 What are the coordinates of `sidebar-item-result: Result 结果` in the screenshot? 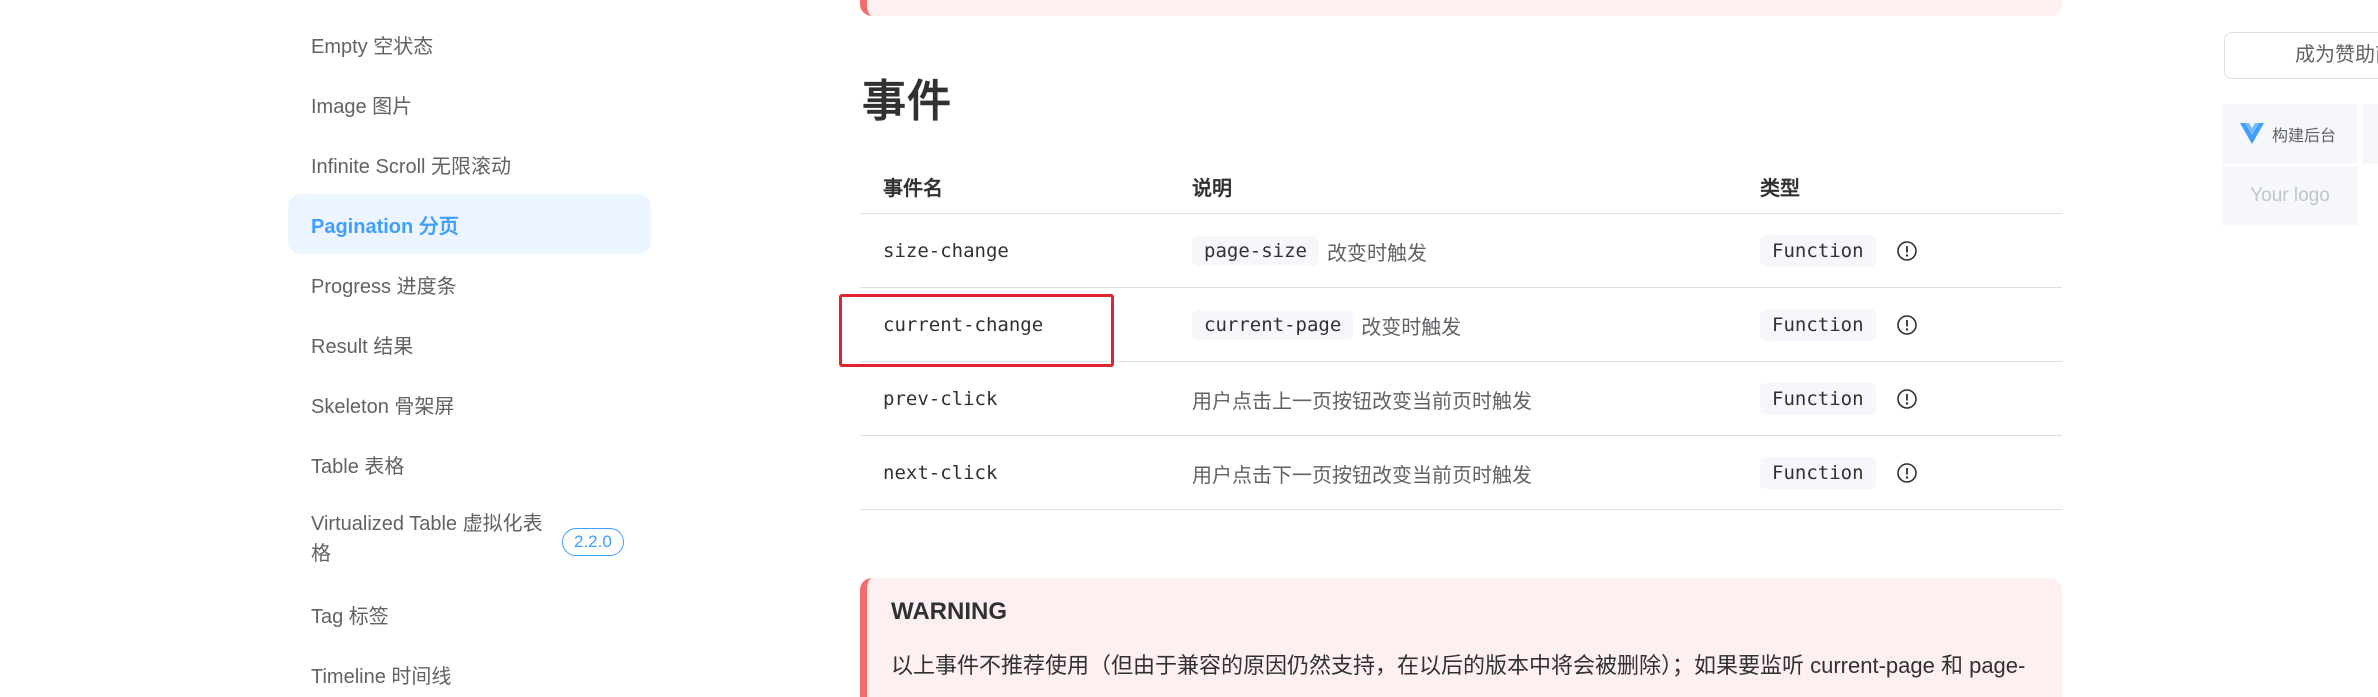 It's located at (469, 344).